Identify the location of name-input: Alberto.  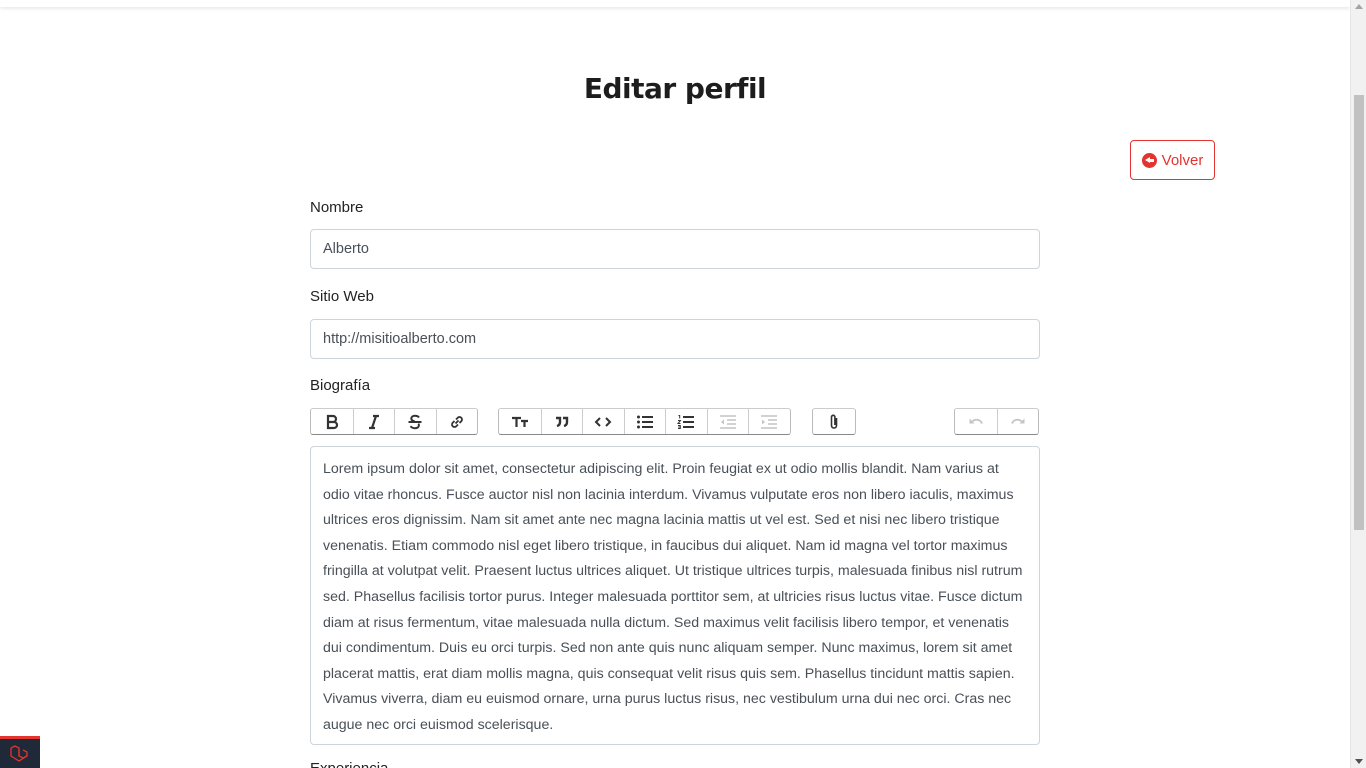
(675, 249).